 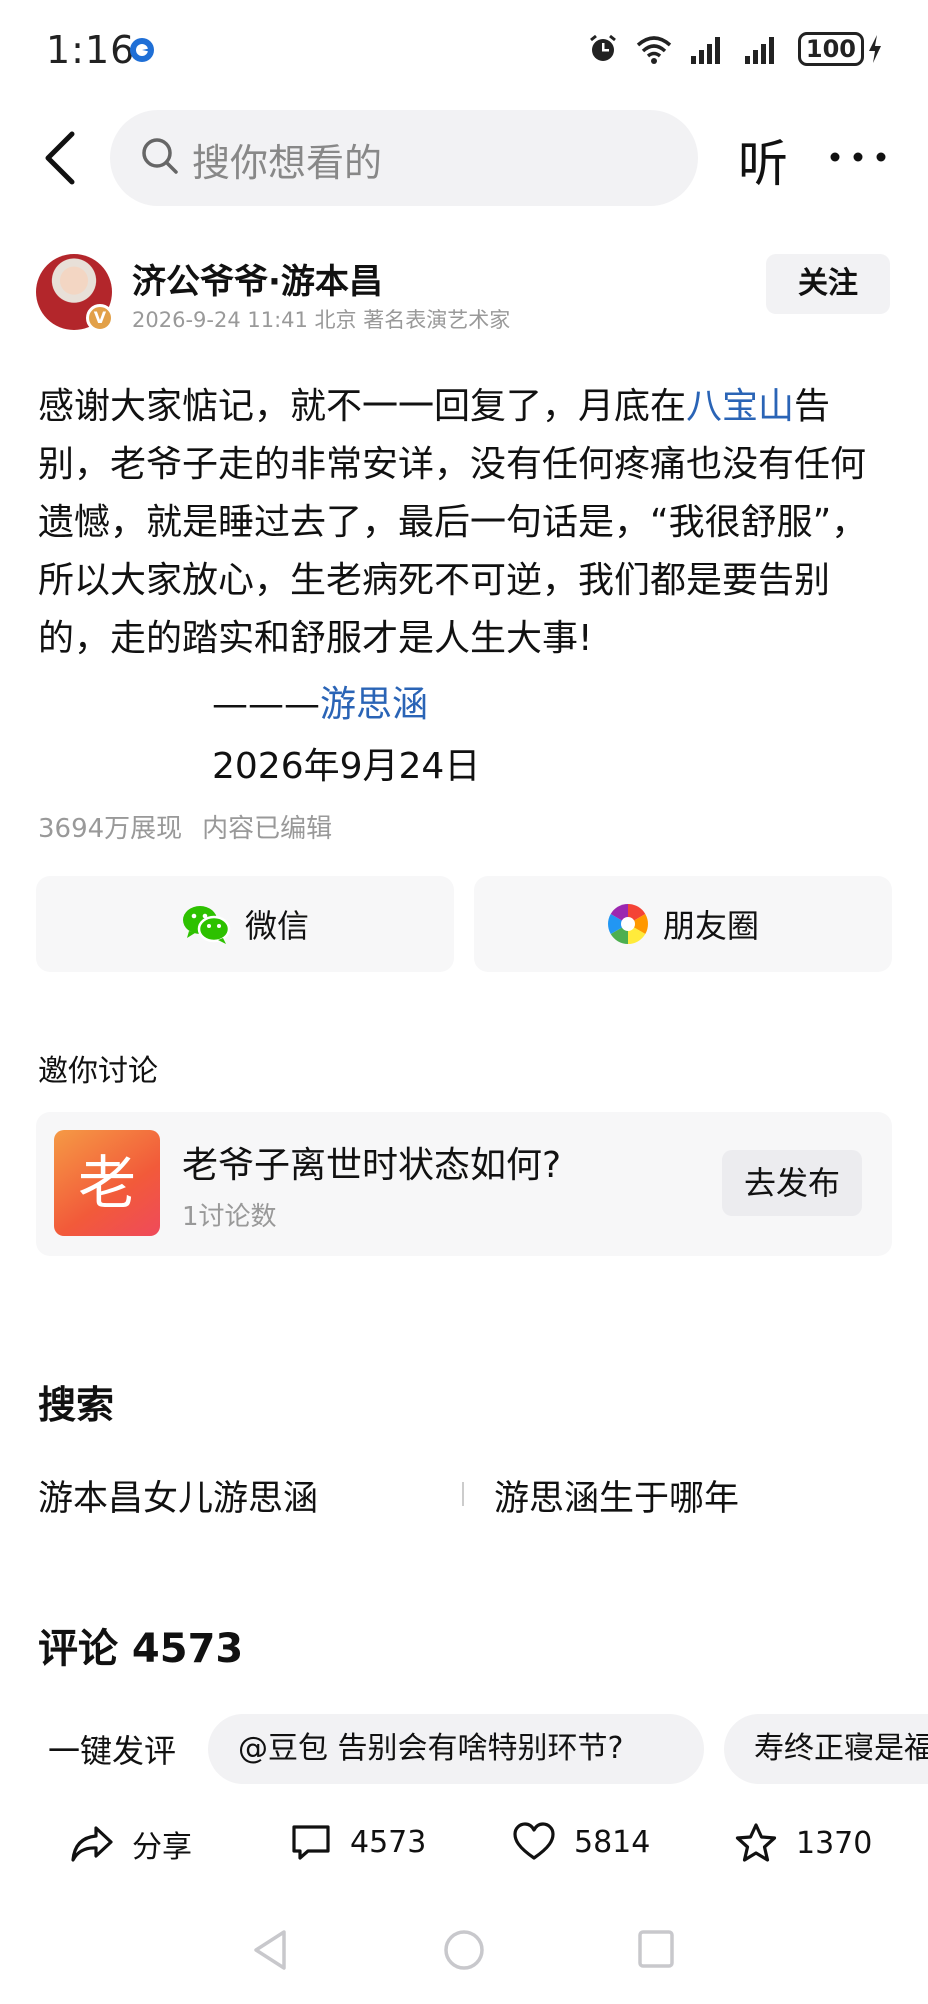 I want to click on publish-button: 去发布, so click(x=792, y=1183).